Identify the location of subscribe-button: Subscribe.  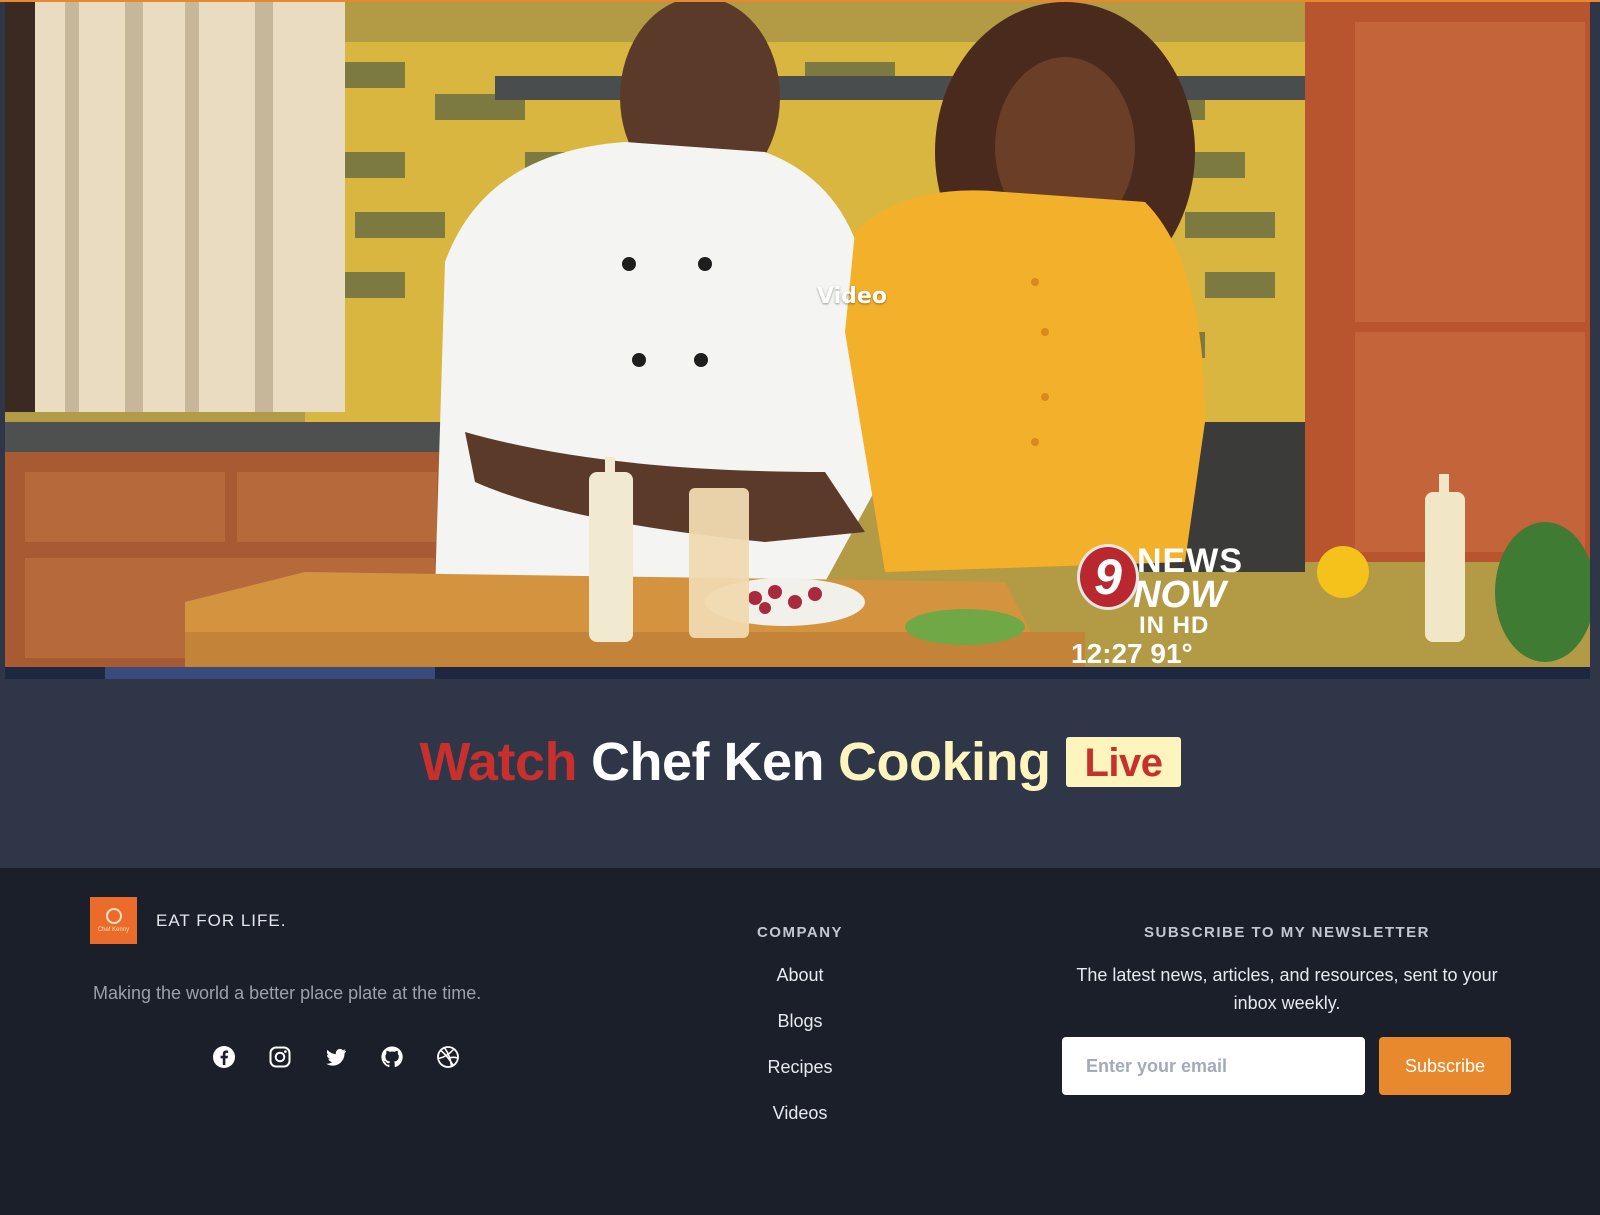
(1445, 1066).